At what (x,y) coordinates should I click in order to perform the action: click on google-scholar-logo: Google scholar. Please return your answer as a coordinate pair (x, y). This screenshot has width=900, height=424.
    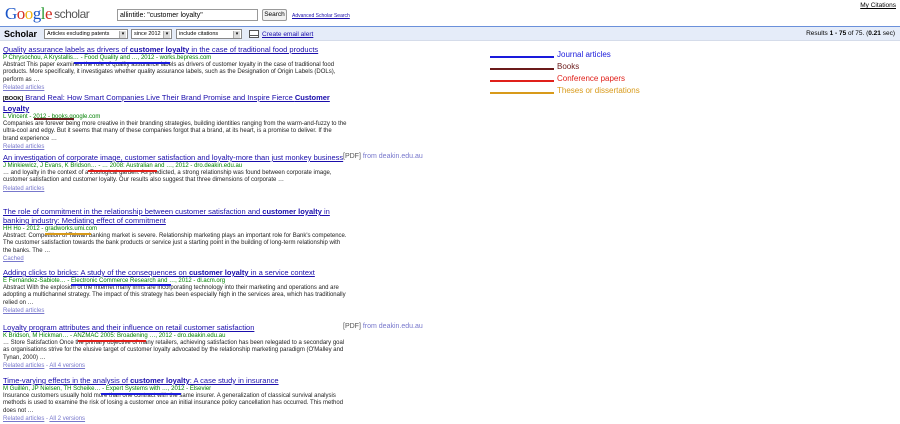
    Looking at the image, I should click on (47, 14).